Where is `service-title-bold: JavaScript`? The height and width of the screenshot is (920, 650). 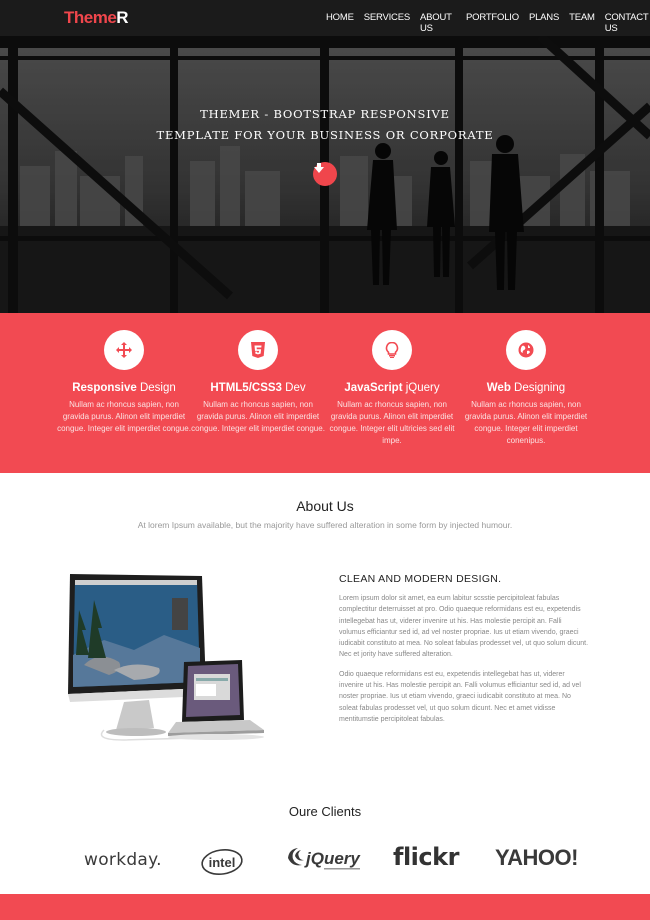 service-title-bold: JavaScript is located at coordinates (373, 388).